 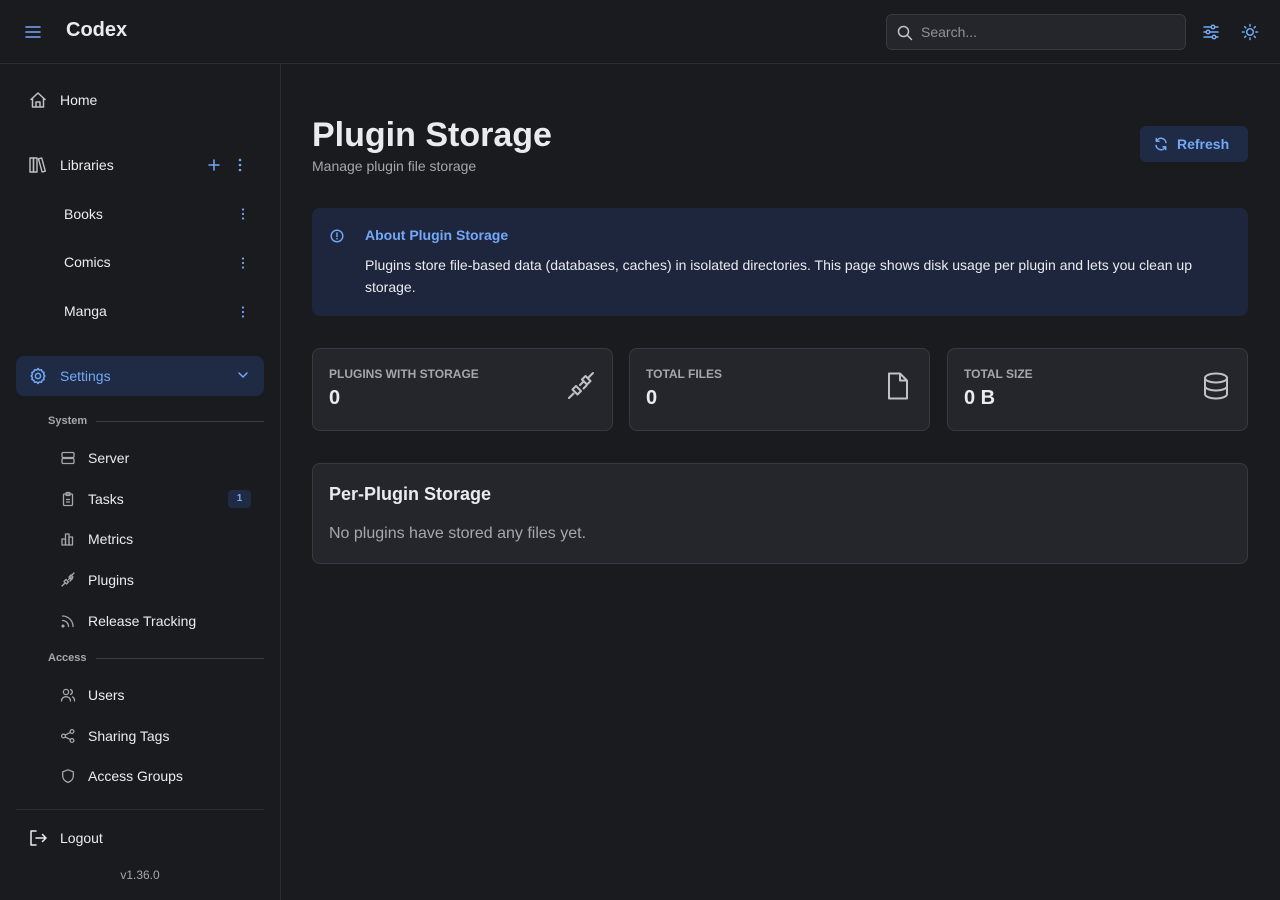 What do you see at coordinates (135, 776) in the screenshot?
I see `sidebar-item-label: Access Groups` at bounding box center [135, 776].